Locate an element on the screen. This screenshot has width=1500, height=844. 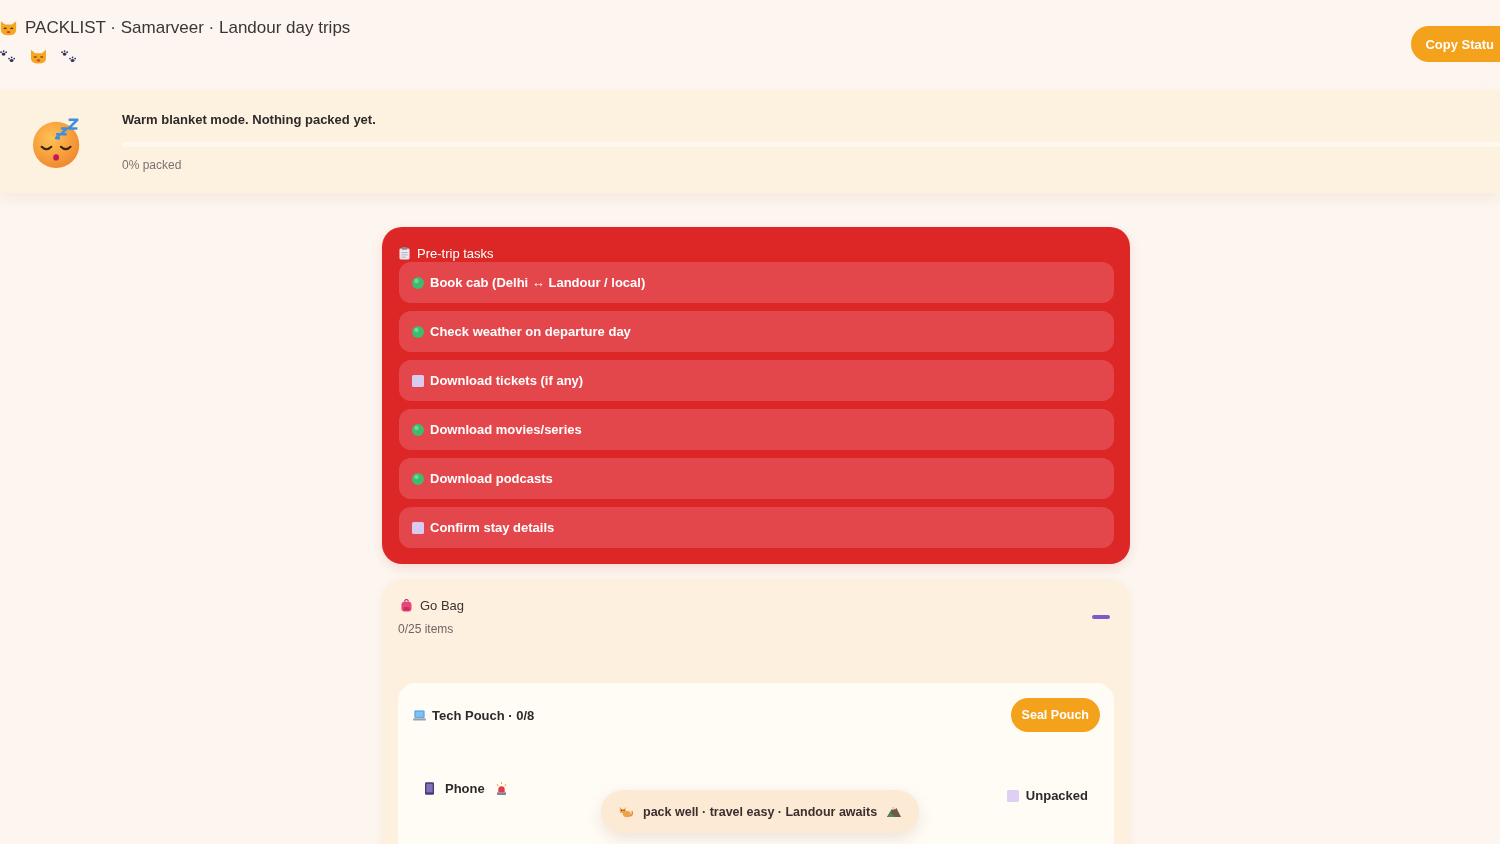
task-row: Book cab (Delhi ↔ Landour / local) is located at coordinates (756, 282).